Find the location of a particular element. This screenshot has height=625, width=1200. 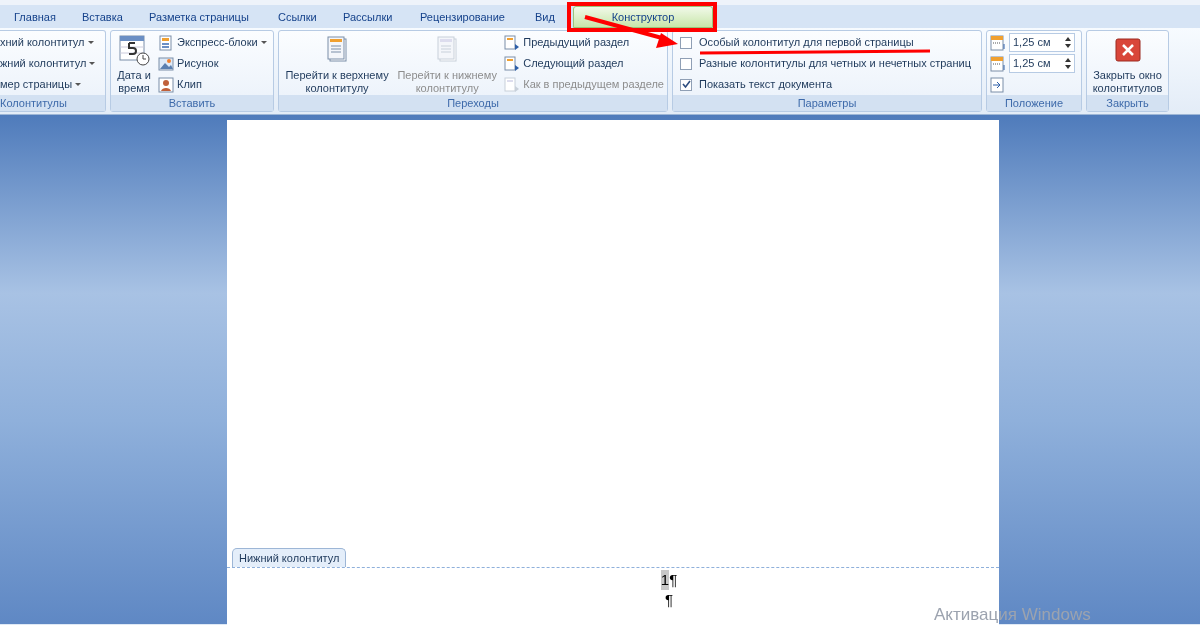

checkbox-label: Особый колонтитул для первой страницы is located at coordinates (806, 43).